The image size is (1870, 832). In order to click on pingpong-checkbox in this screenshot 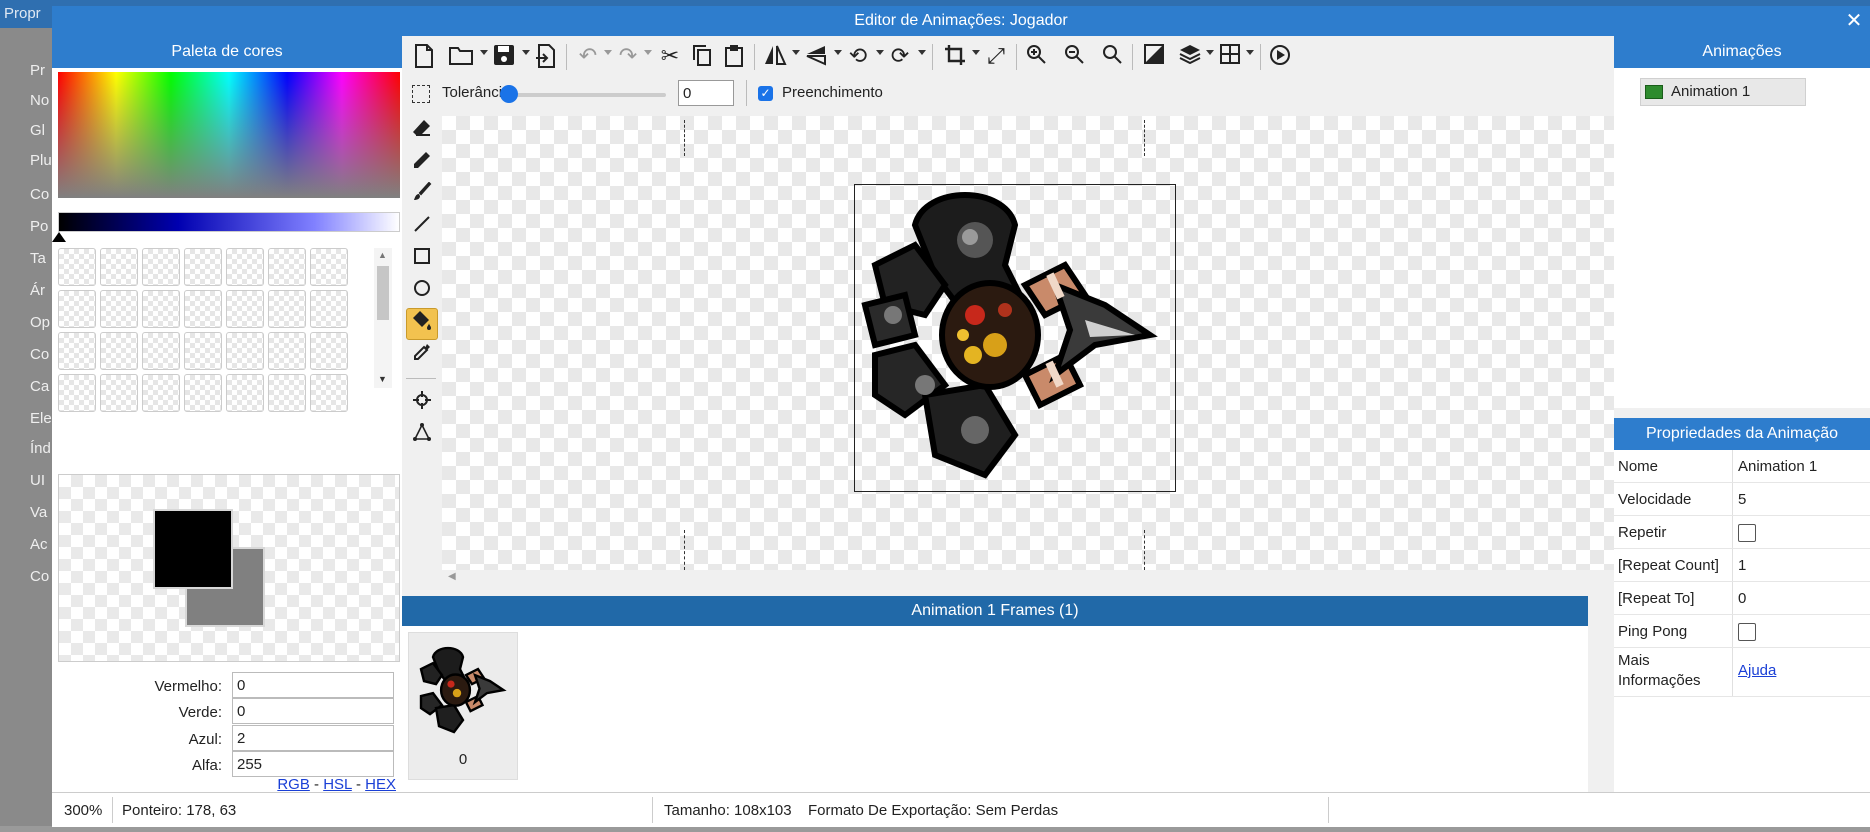, I will do `click(1747, 632)`.